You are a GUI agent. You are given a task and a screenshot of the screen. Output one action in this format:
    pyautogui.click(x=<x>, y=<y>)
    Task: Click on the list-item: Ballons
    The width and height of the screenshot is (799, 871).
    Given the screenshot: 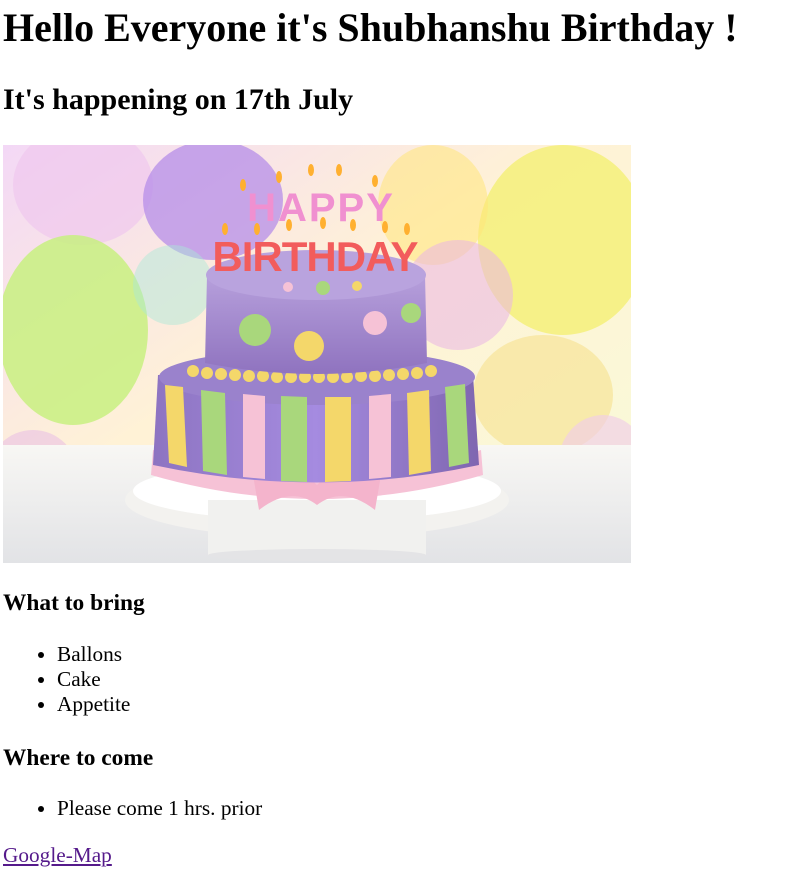 What is the action you would take?
    pyautogui.click(x=93, y=654)
    